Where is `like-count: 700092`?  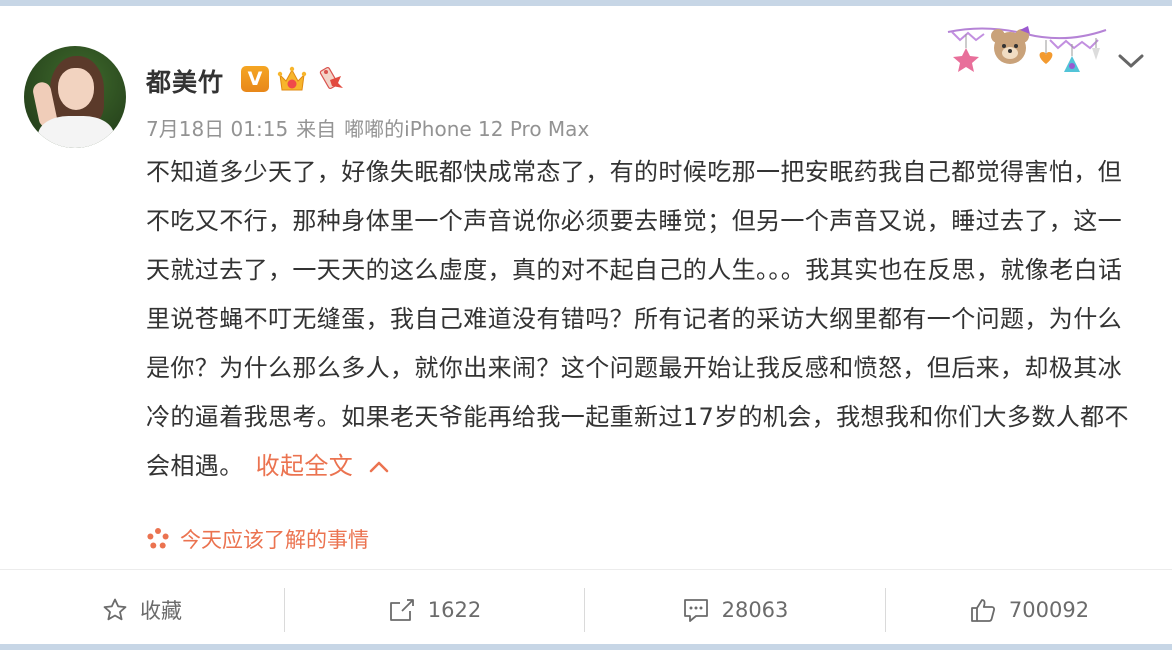
like-count: 700092 is located at coordinates (1049, 610).